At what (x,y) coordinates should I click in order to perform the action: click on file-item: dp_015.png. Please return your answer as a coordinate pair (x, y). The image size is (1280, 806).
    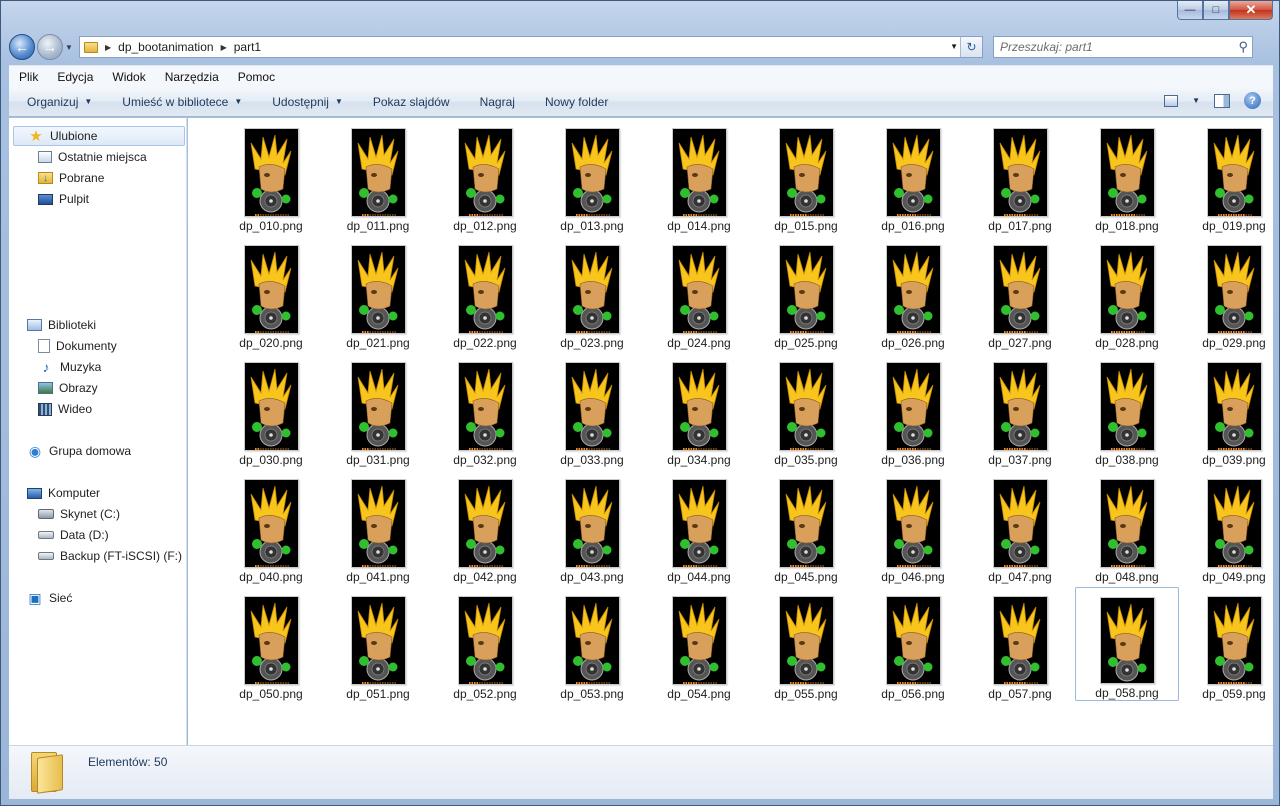
    Looking at the image, I should click on (806, 176).